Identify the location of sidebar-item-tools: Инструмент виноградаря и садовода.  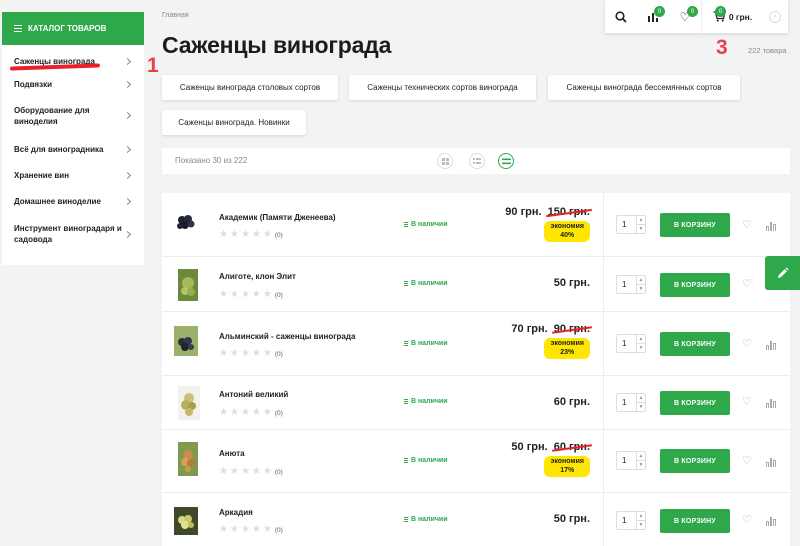
(73, 234).